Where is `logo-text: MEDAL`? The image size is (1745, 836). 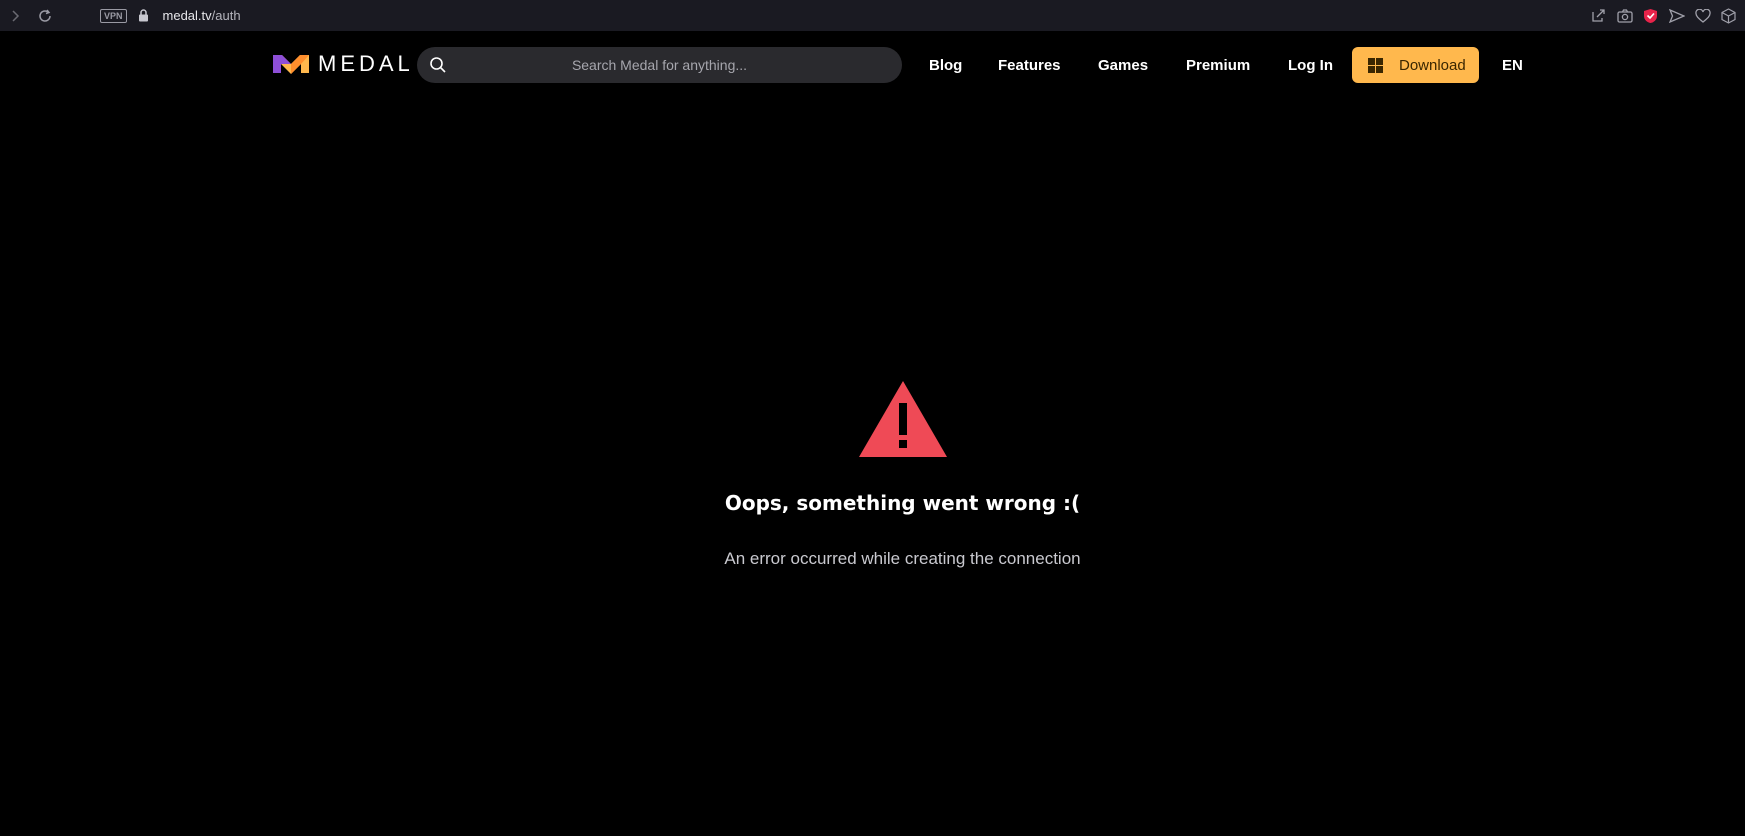
logo-text: MEDAL is located at coordinates (366, 63).